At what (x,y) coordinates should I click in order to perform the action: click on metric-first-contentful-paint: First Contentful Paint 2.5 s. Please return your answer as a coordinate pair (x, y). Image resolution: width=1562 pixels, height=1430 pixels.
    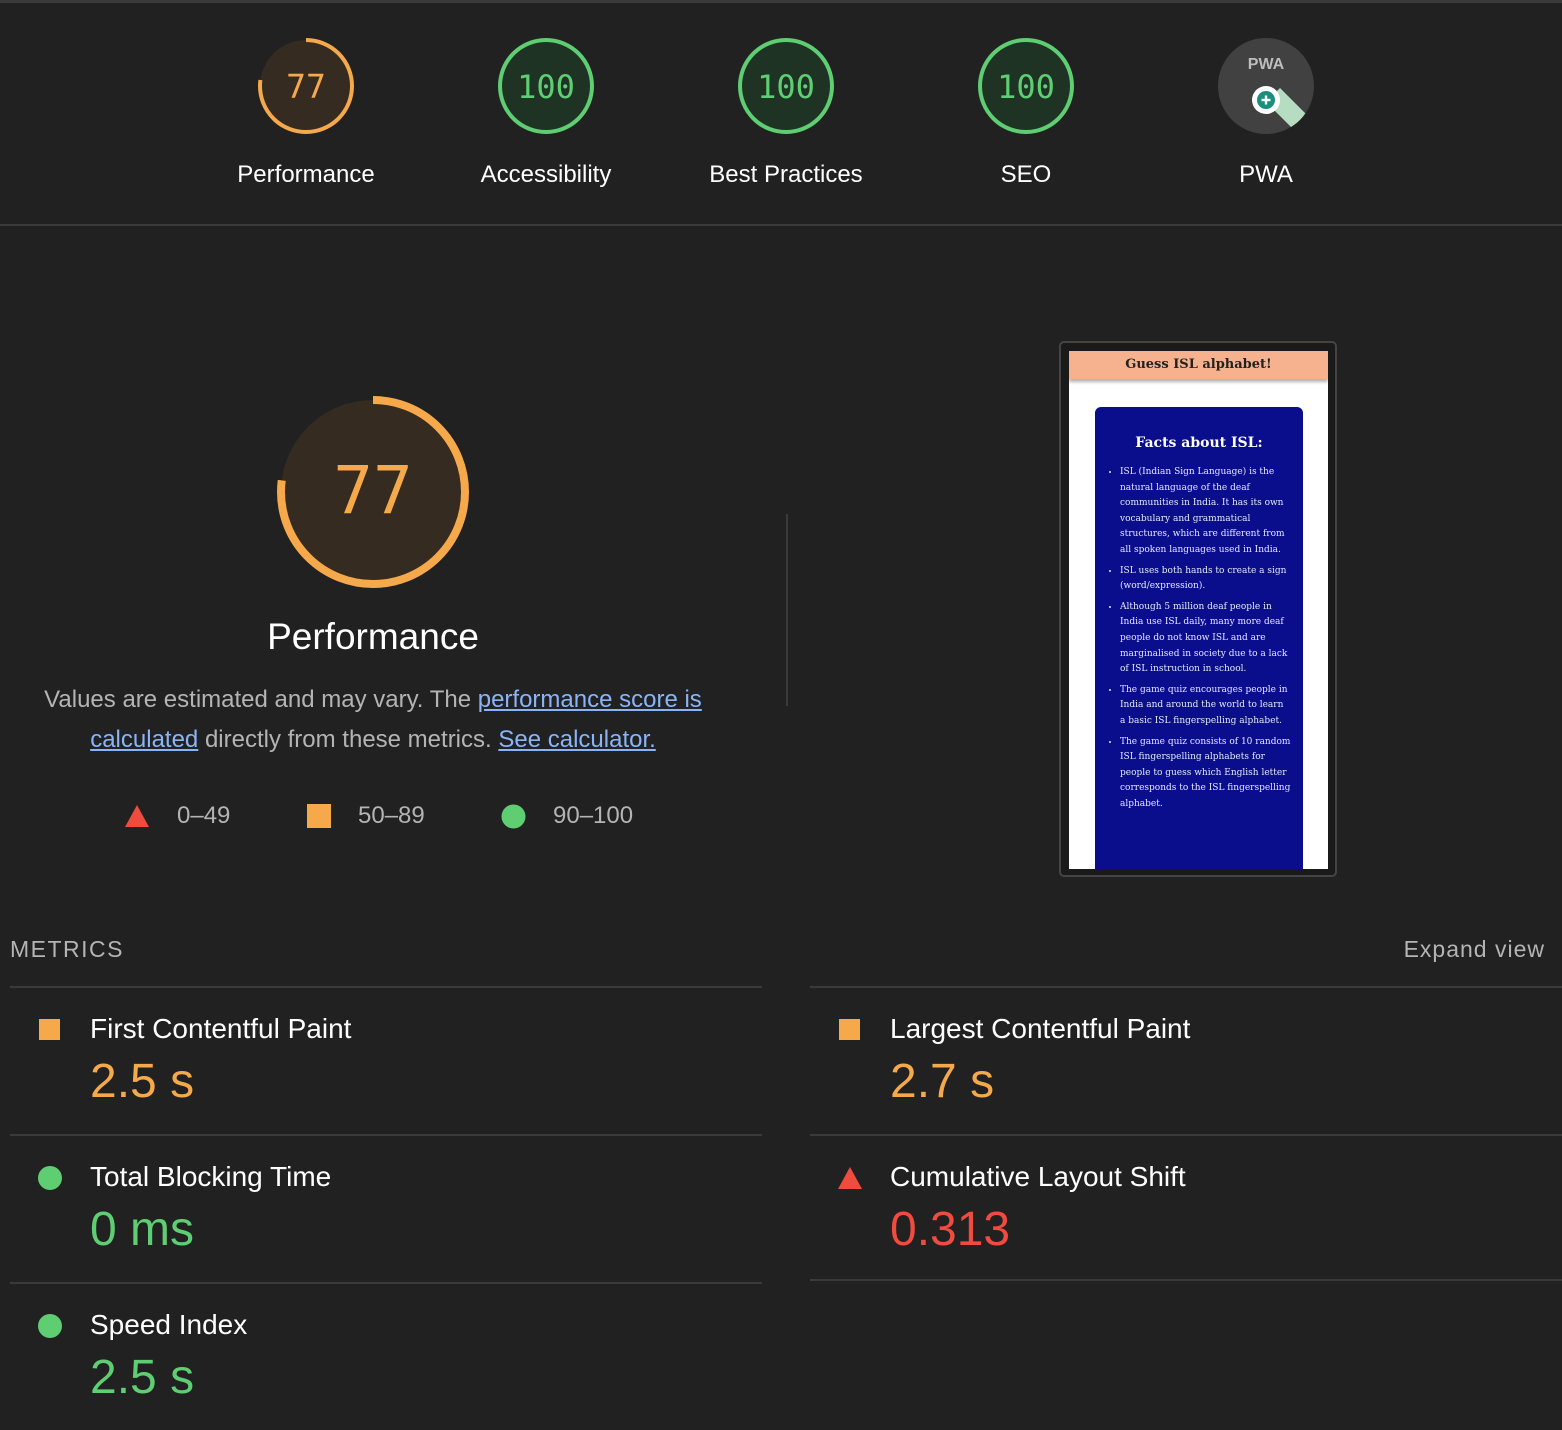
    Looking at the image, I should click on (386, 1061).